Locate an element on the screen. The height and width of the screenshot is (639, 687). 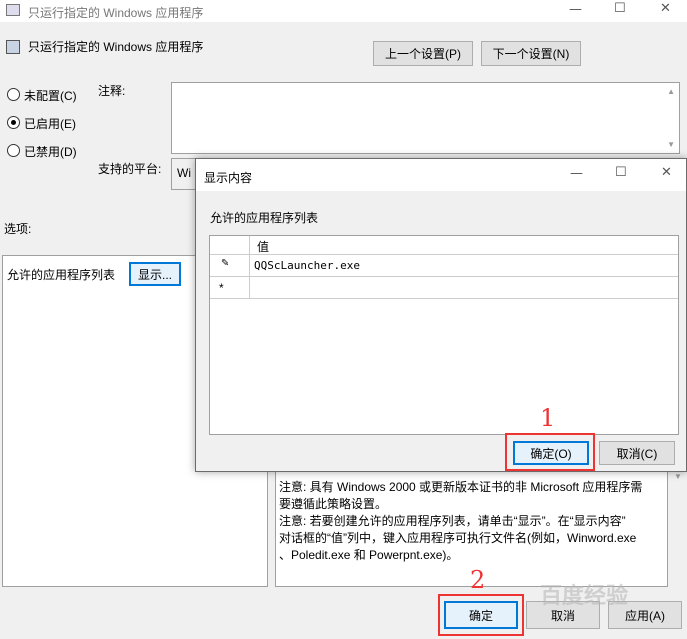
prev-setting-button: 上一个设置(P) is located at coordinates (423, 53).